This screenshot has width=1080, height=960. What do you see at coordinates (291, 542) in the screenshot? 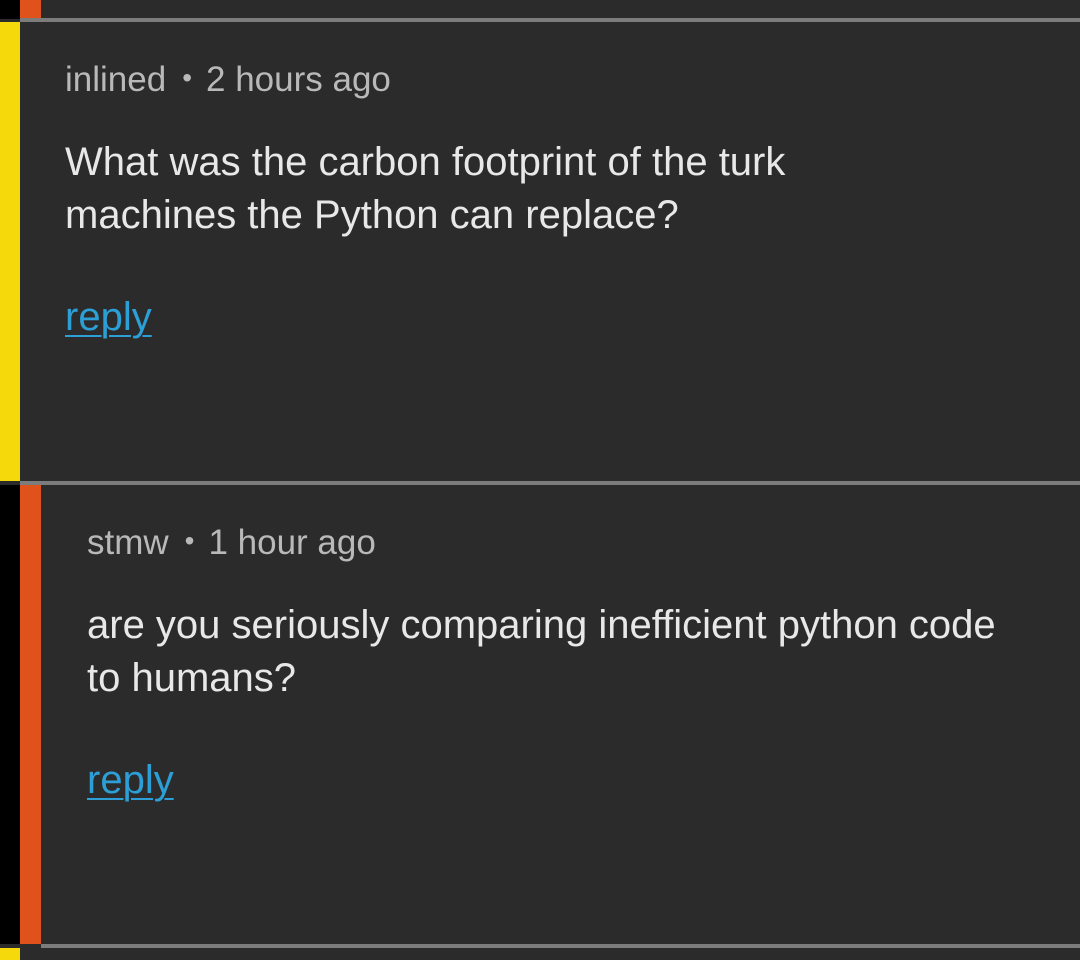
I see `comment-timestamp: 1 hour ago` at bounding box center [291, 542].